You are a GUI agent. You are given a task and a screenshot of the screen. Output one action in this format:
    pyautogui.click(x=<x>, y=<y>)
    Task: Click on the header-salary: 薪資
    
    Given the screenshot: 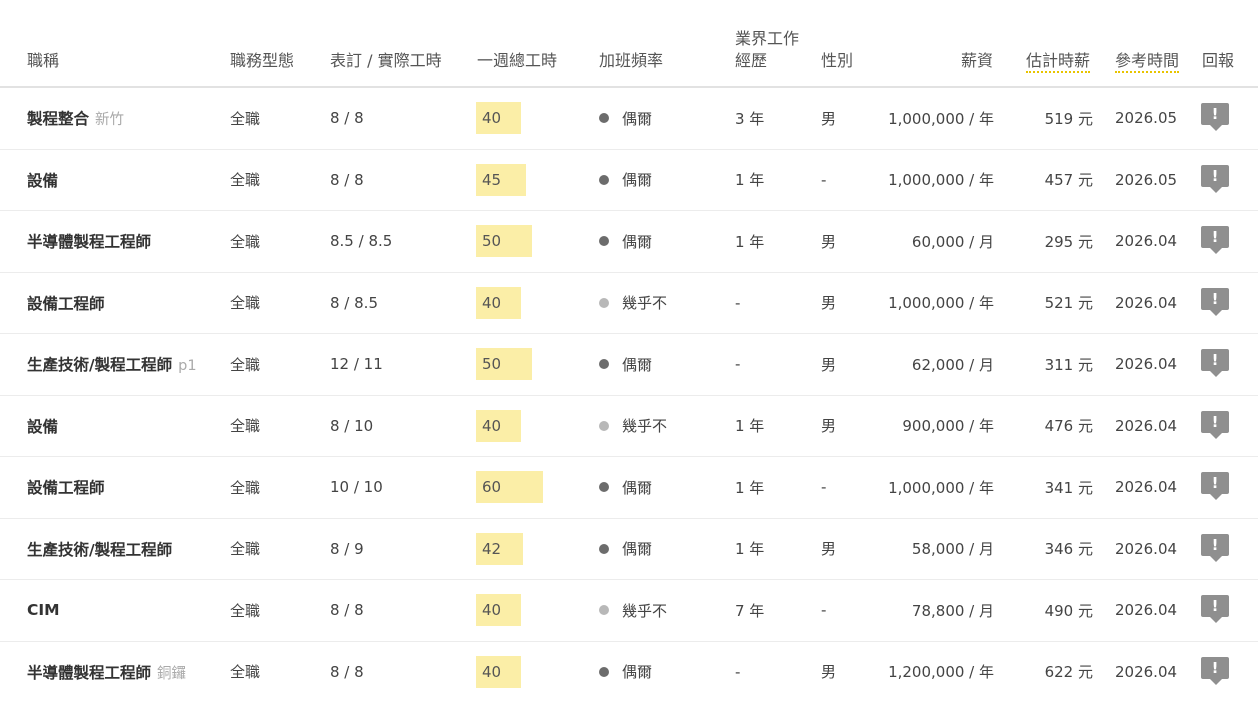 What is the action you would take?
    pyautogui.click(x=946, y=61)
    